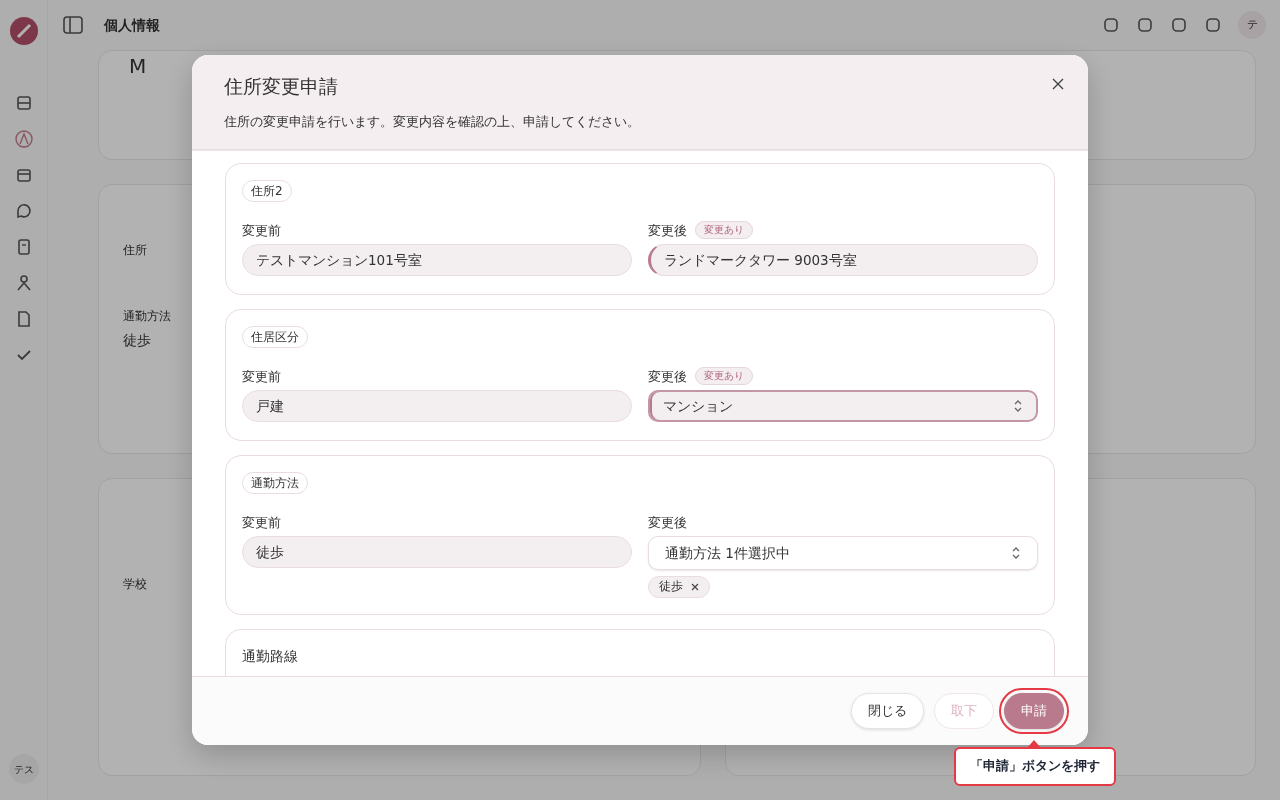 This screenshot has height=800, width=1280. What do you see at coordinates (132, 25) in the screenshot?
I see `page-title: 個人情報` at bounding box center [132, 25].